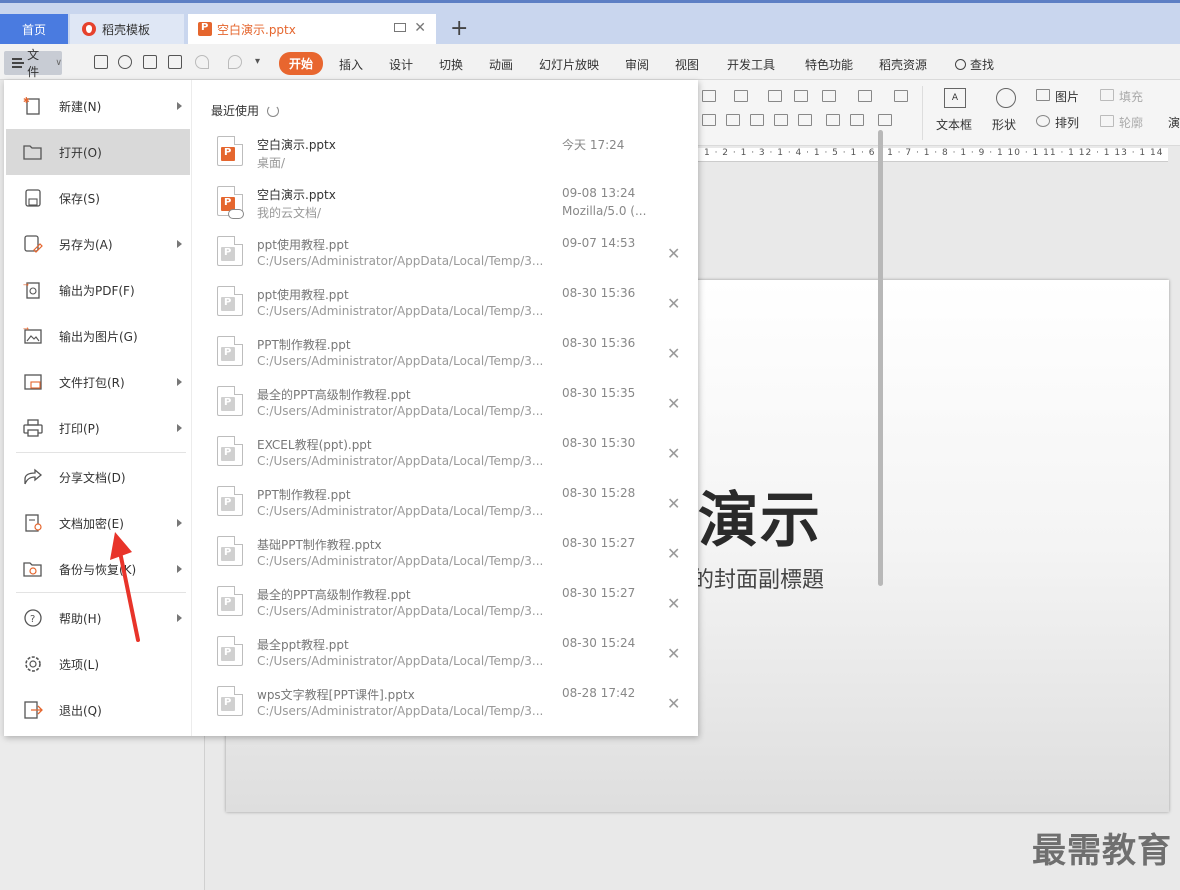 The height and width of the screenshot is (890, 1180). What do you see at coordinates (1006, 98) in the screenshot?
I see `shape-icon` at bounding box center [1006, 98].